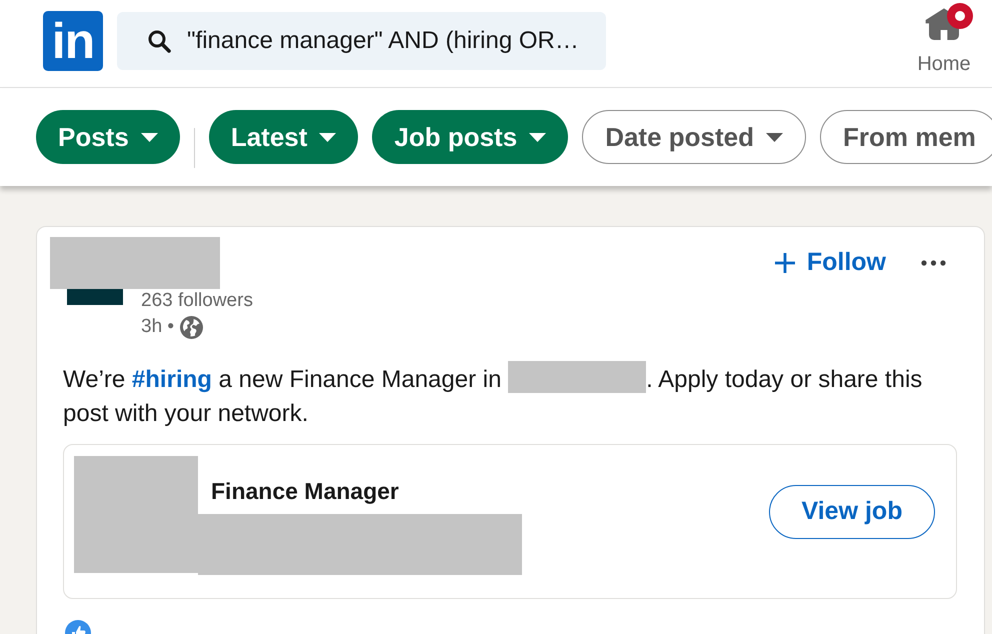 The width and height of the screenshot is (992, 634). I want to click on filter-pill: From mem, so click(906, 137).